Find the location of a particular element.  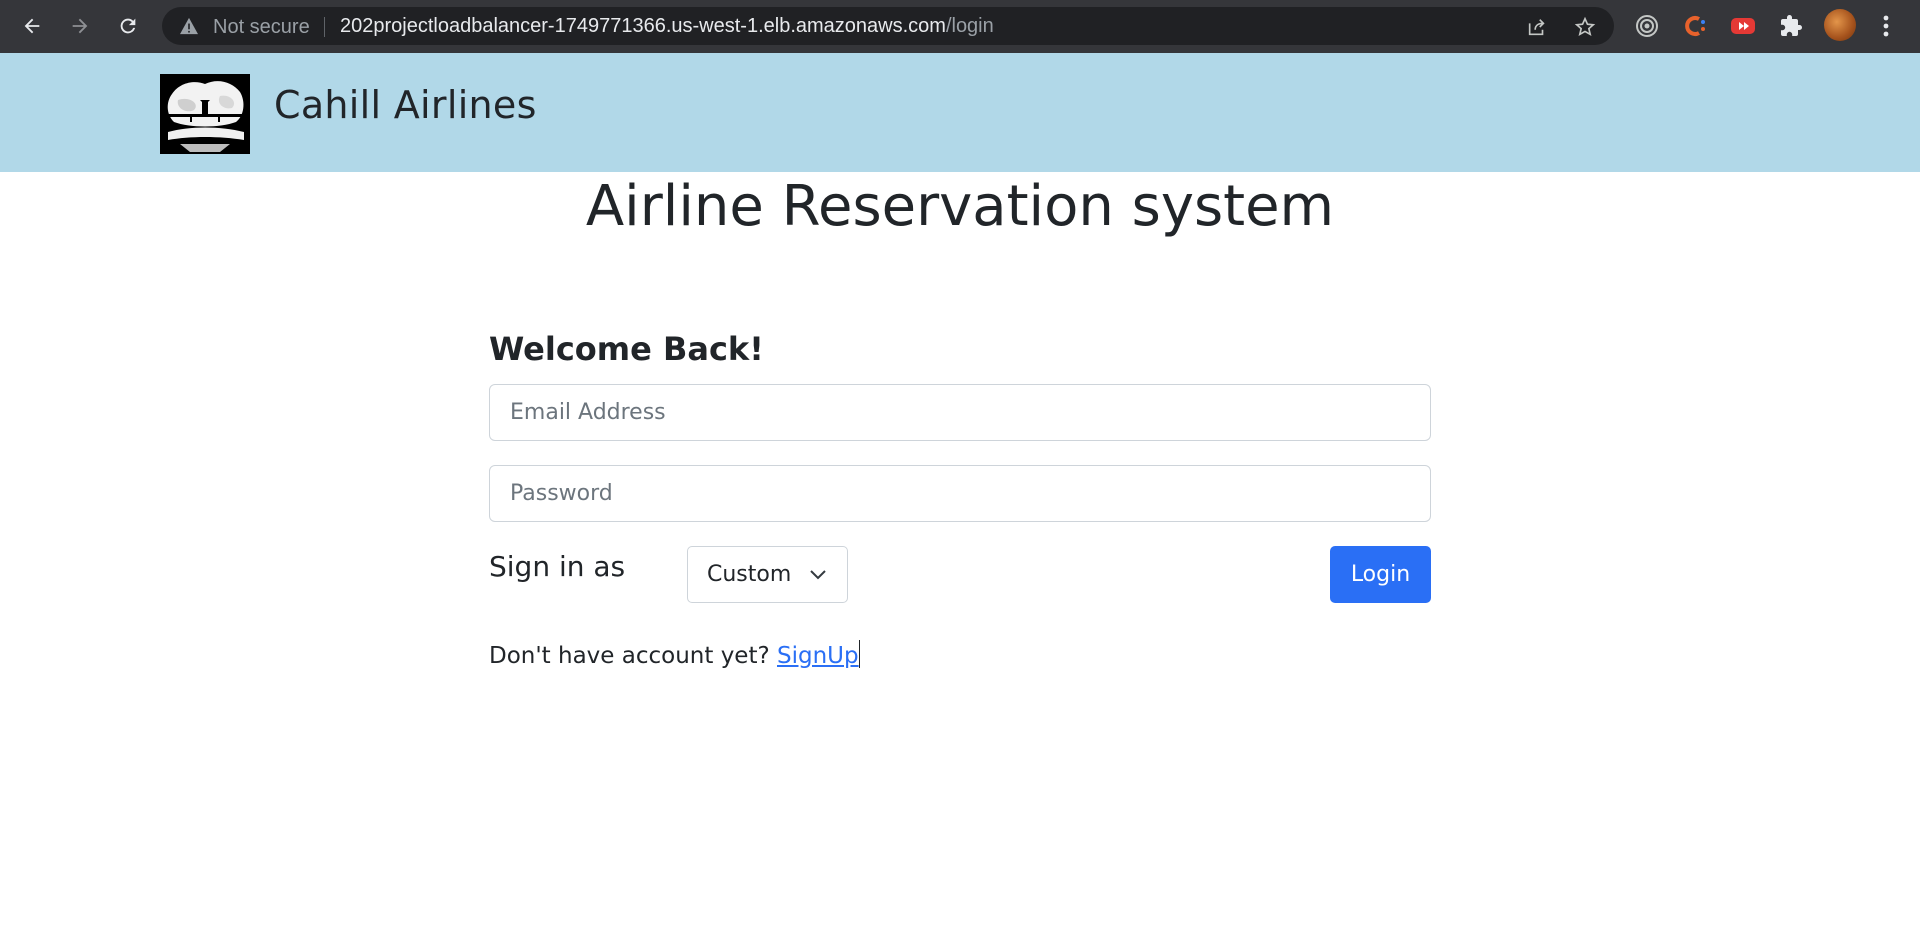

extension-target-icon is located at coordinates (1647, 26).